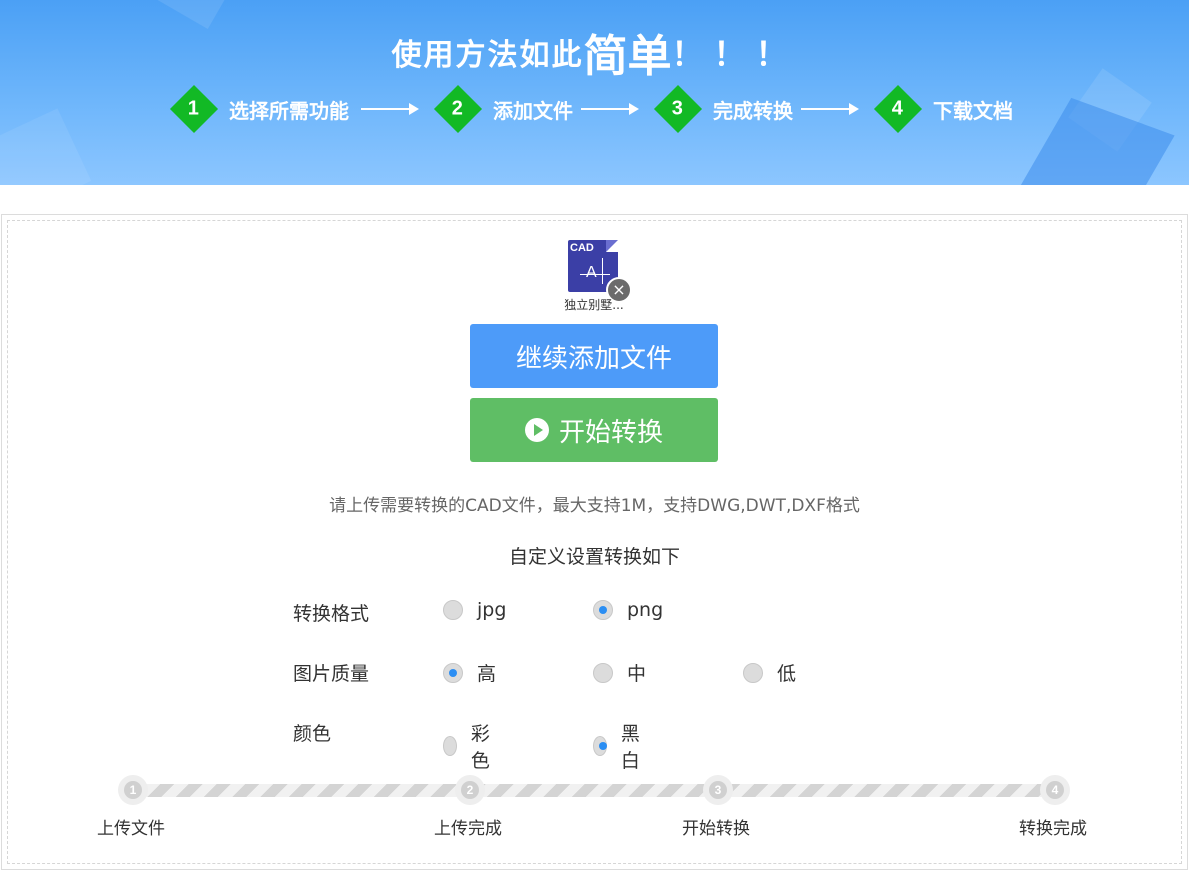  What do you see at coordinates (594, 557) in the screenshot?
I see `settings-title: 自定义设置转换如下` at bounding box center [594, 557].